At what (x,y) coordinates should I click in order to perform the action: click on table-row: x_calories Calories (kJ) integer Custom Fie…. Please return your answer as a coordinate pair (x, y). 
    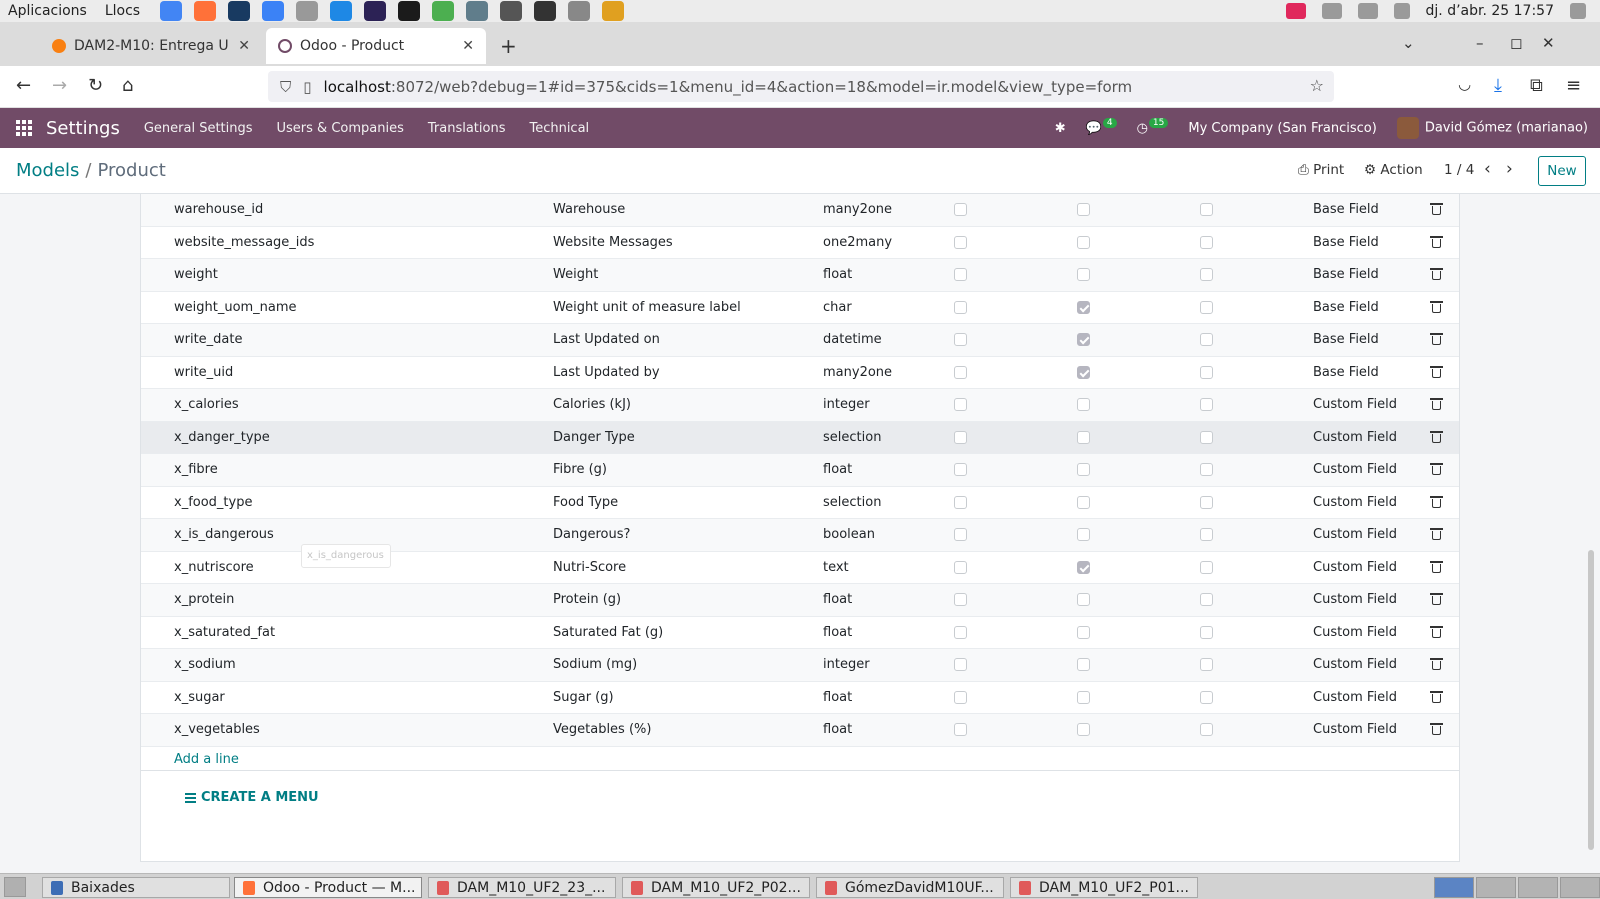
    Looking at the image, I should click on (800, 405).